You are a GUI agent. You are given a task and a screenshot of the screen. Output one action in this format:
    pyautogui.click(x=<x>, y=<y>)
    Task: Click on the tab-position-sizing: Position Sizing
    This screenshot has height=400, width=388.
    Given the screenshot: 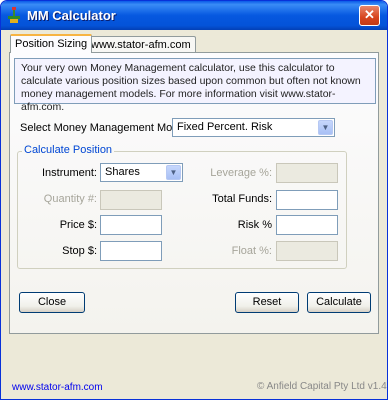 What is the action you would take?
    pyautogui.click(x=51, y=43)
    